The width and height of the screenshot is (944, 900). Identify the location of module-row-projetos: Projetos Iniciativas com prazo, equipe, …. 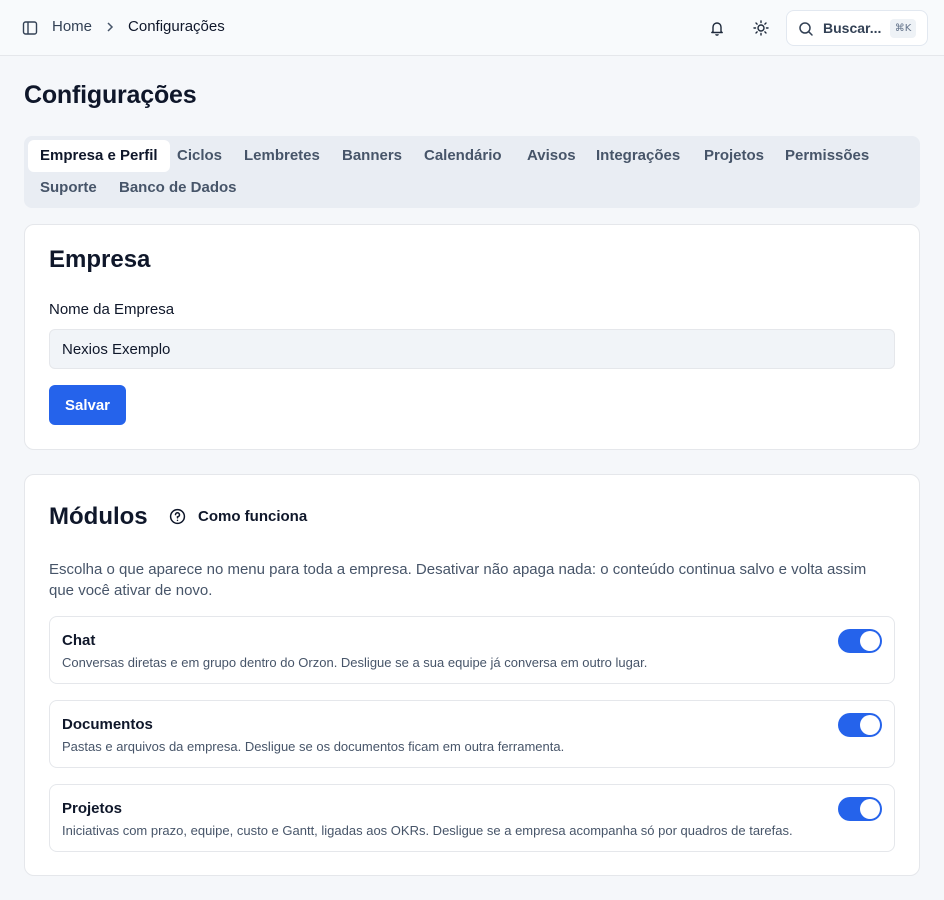
(472, 818).